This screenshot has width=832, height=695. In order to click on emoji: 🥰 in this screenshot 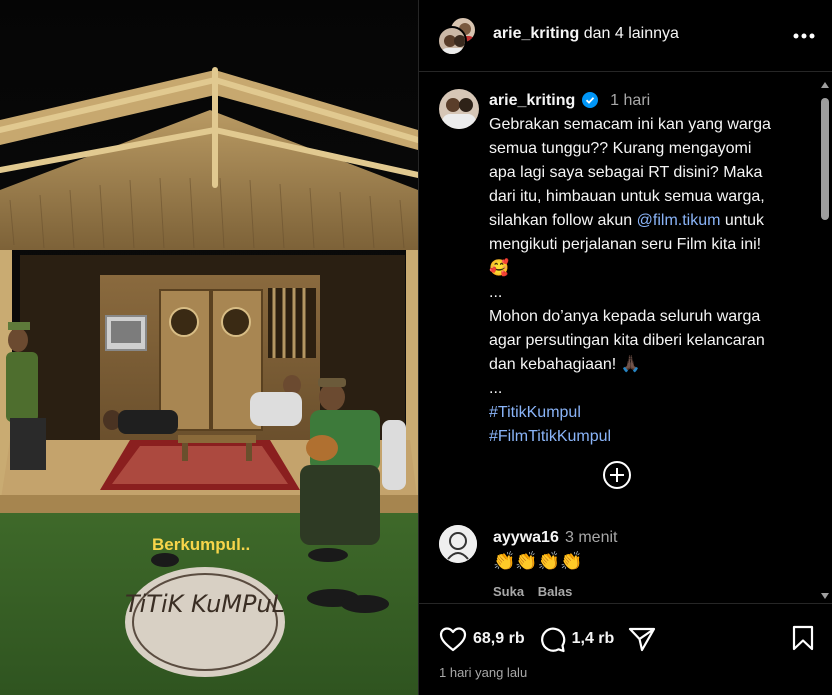, I will do `click(499, 268)`.